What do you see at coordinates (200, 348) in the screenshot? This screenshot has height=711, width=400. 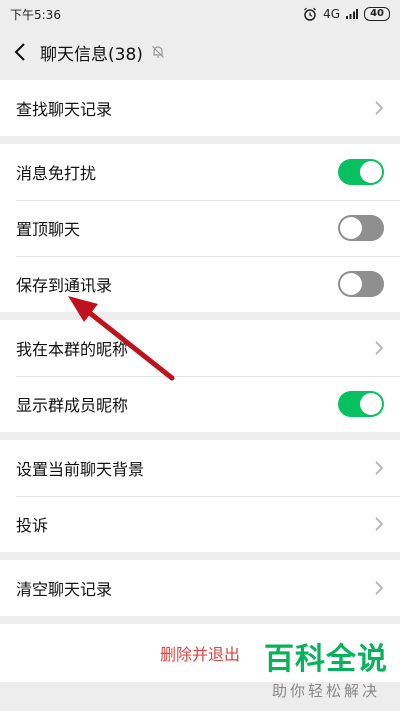 I see `my-nickname-row: 我在本群的昵称` at bounding box center [200, 348].